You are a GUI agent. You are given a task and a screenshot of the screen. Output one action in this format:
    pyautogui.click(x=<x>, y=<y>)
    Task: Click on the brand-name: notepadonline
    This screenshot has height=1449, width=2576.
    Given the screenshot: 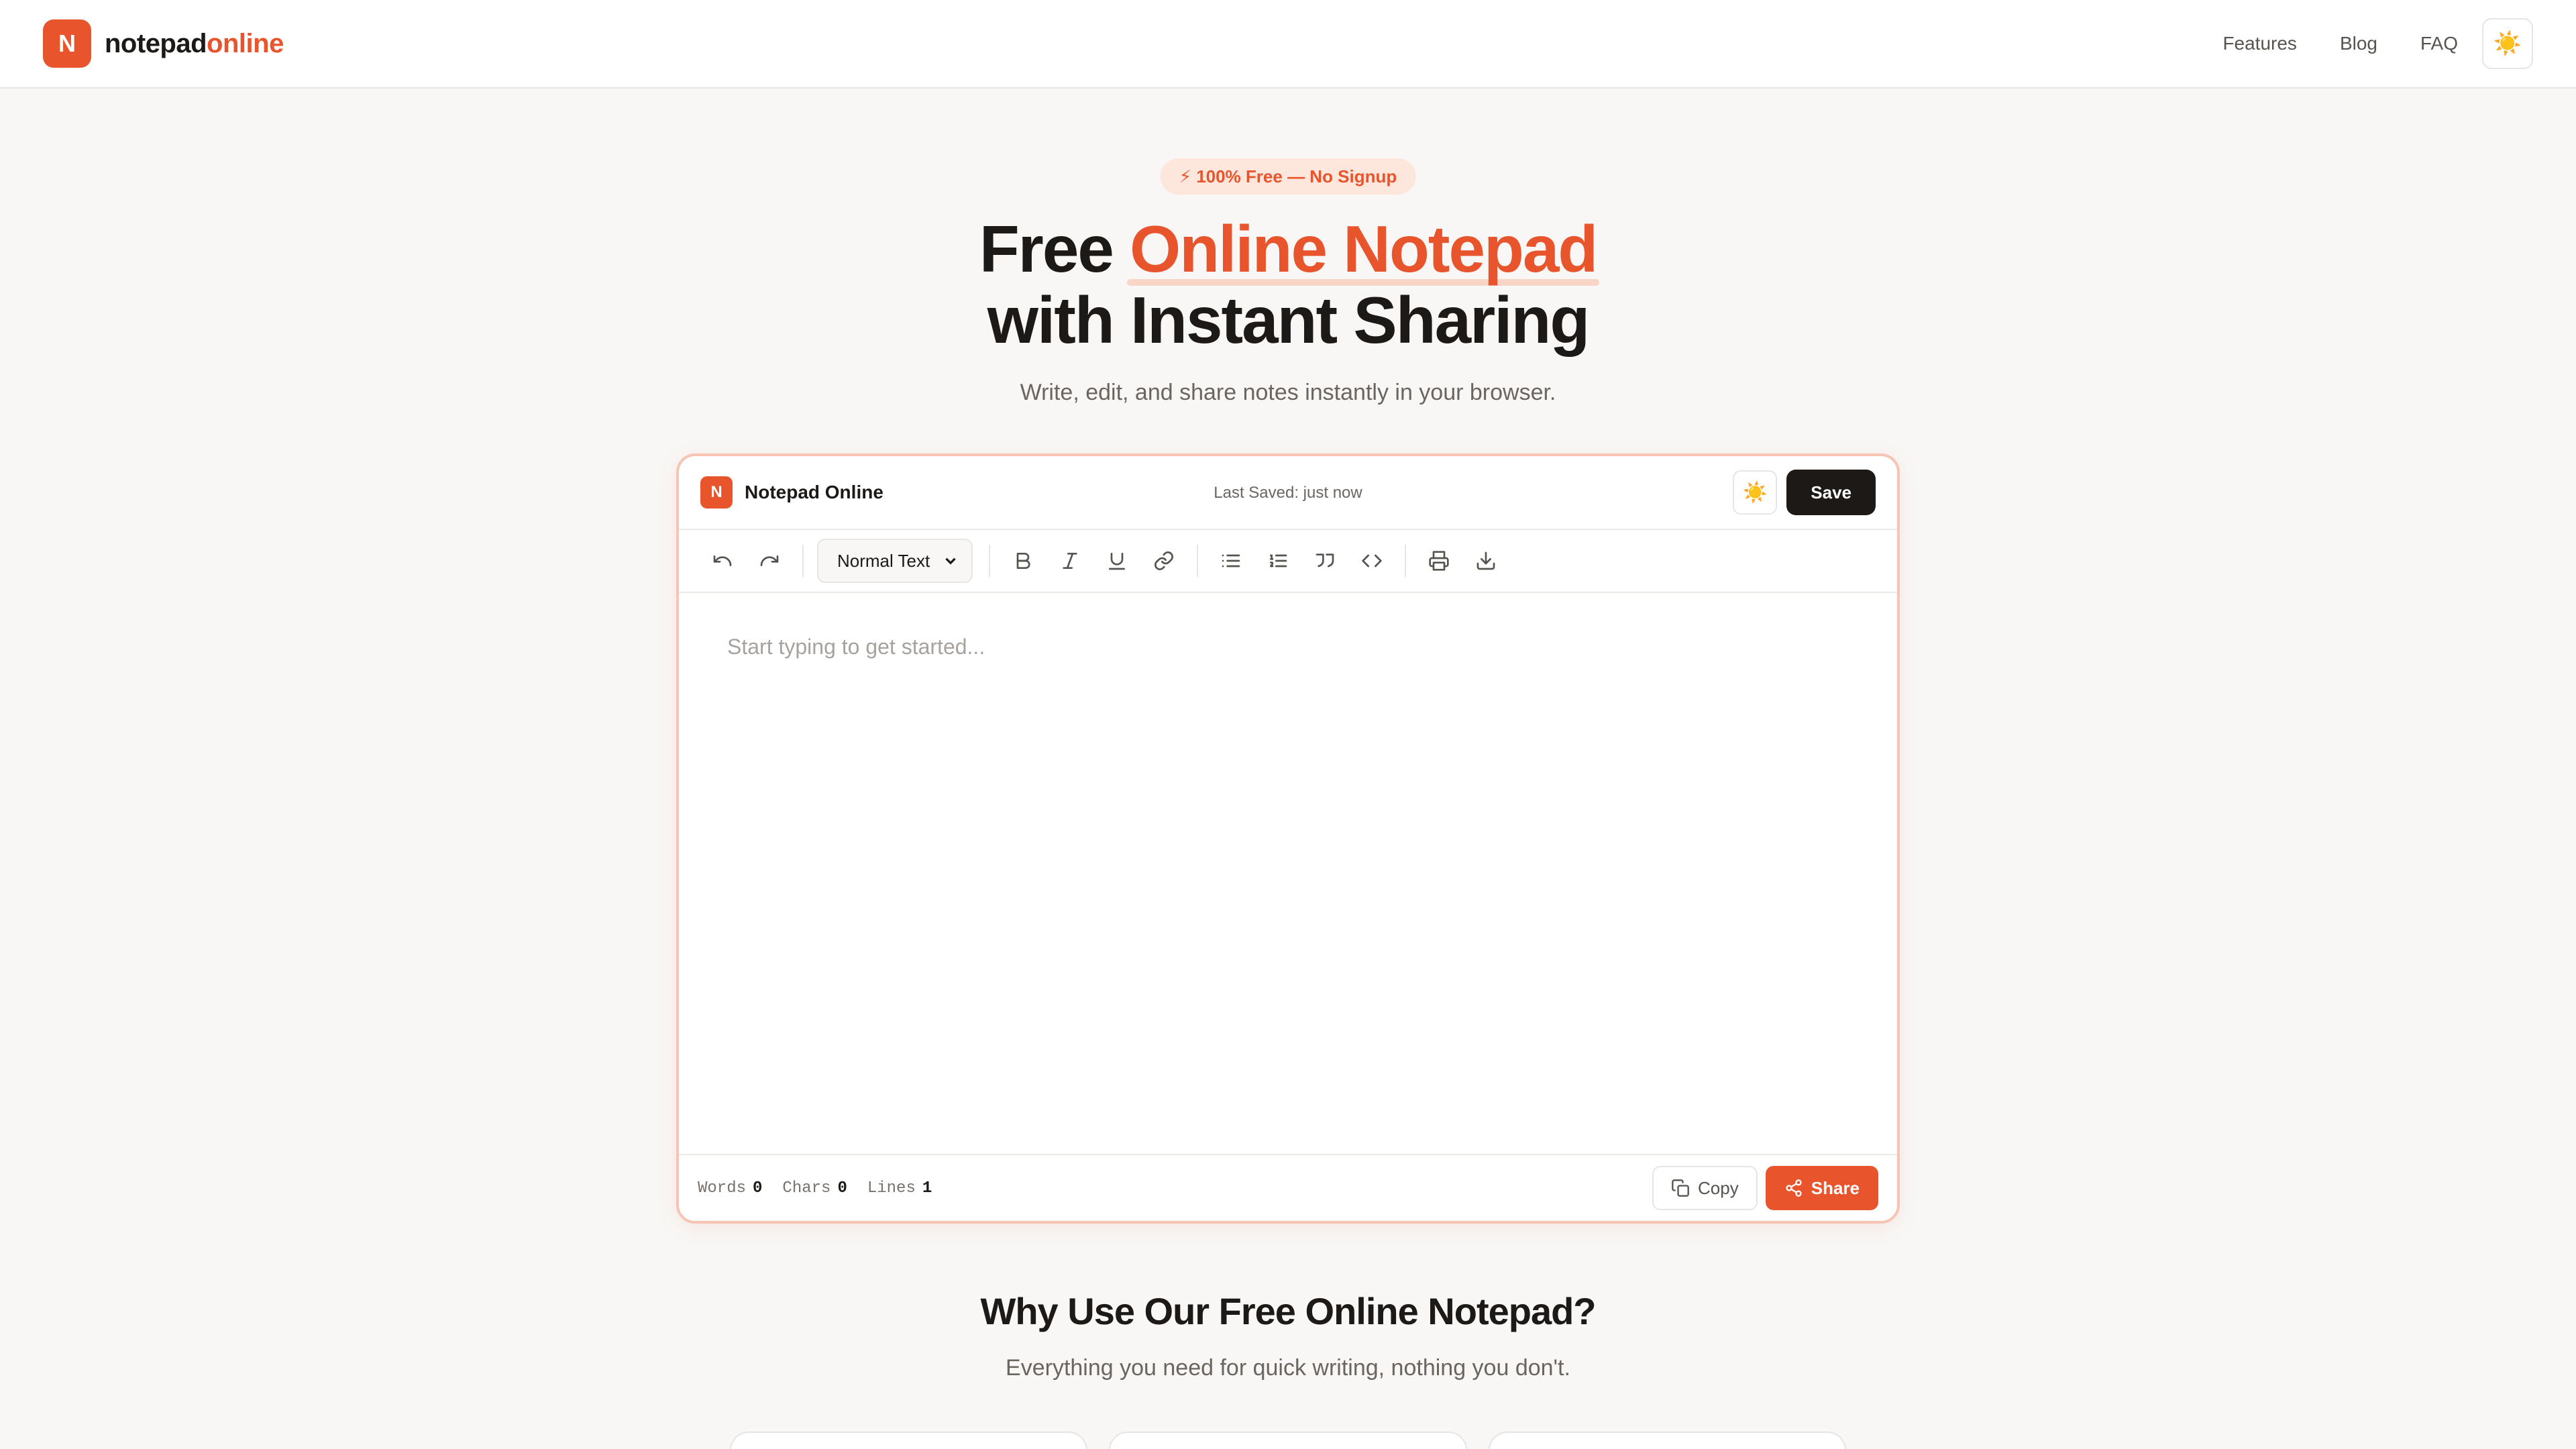 What is the action you would take?
    pyautogui.click(x=194, y=44)
    